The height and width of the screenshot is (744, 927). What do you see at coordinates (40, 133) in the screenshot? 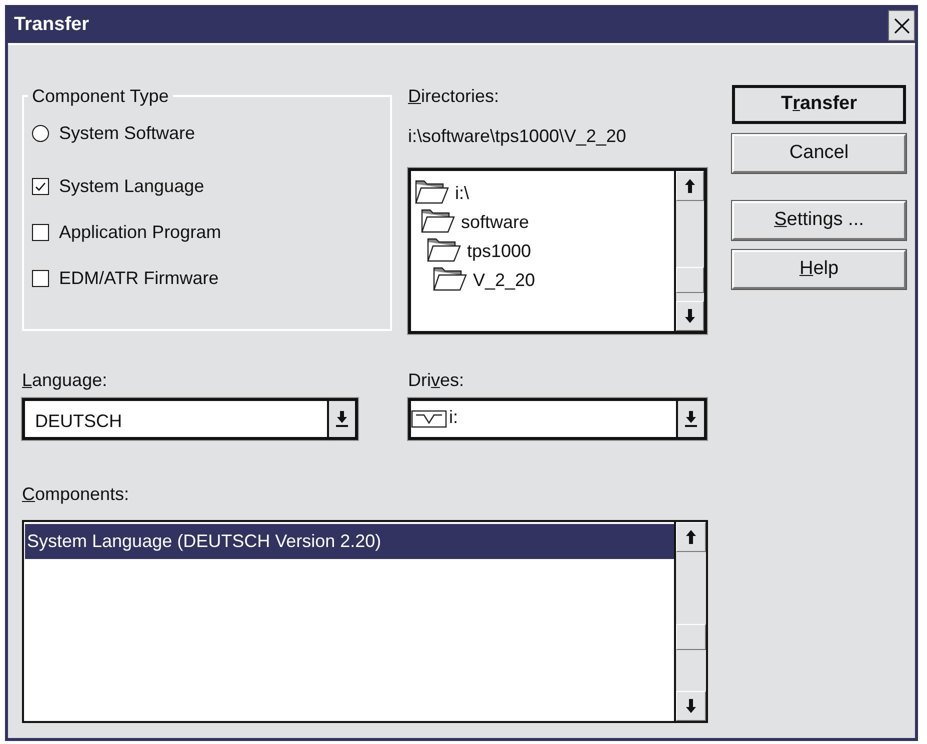
I see `radio-button` at bounding box center [40, 133].